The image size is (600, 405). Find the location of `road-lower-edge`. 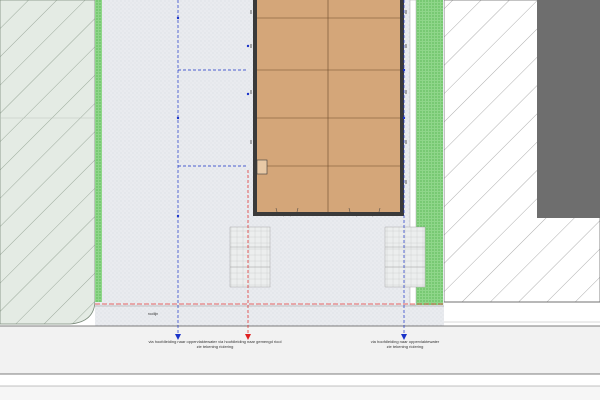

road-lower-edge is located at coordinates (300, 393).